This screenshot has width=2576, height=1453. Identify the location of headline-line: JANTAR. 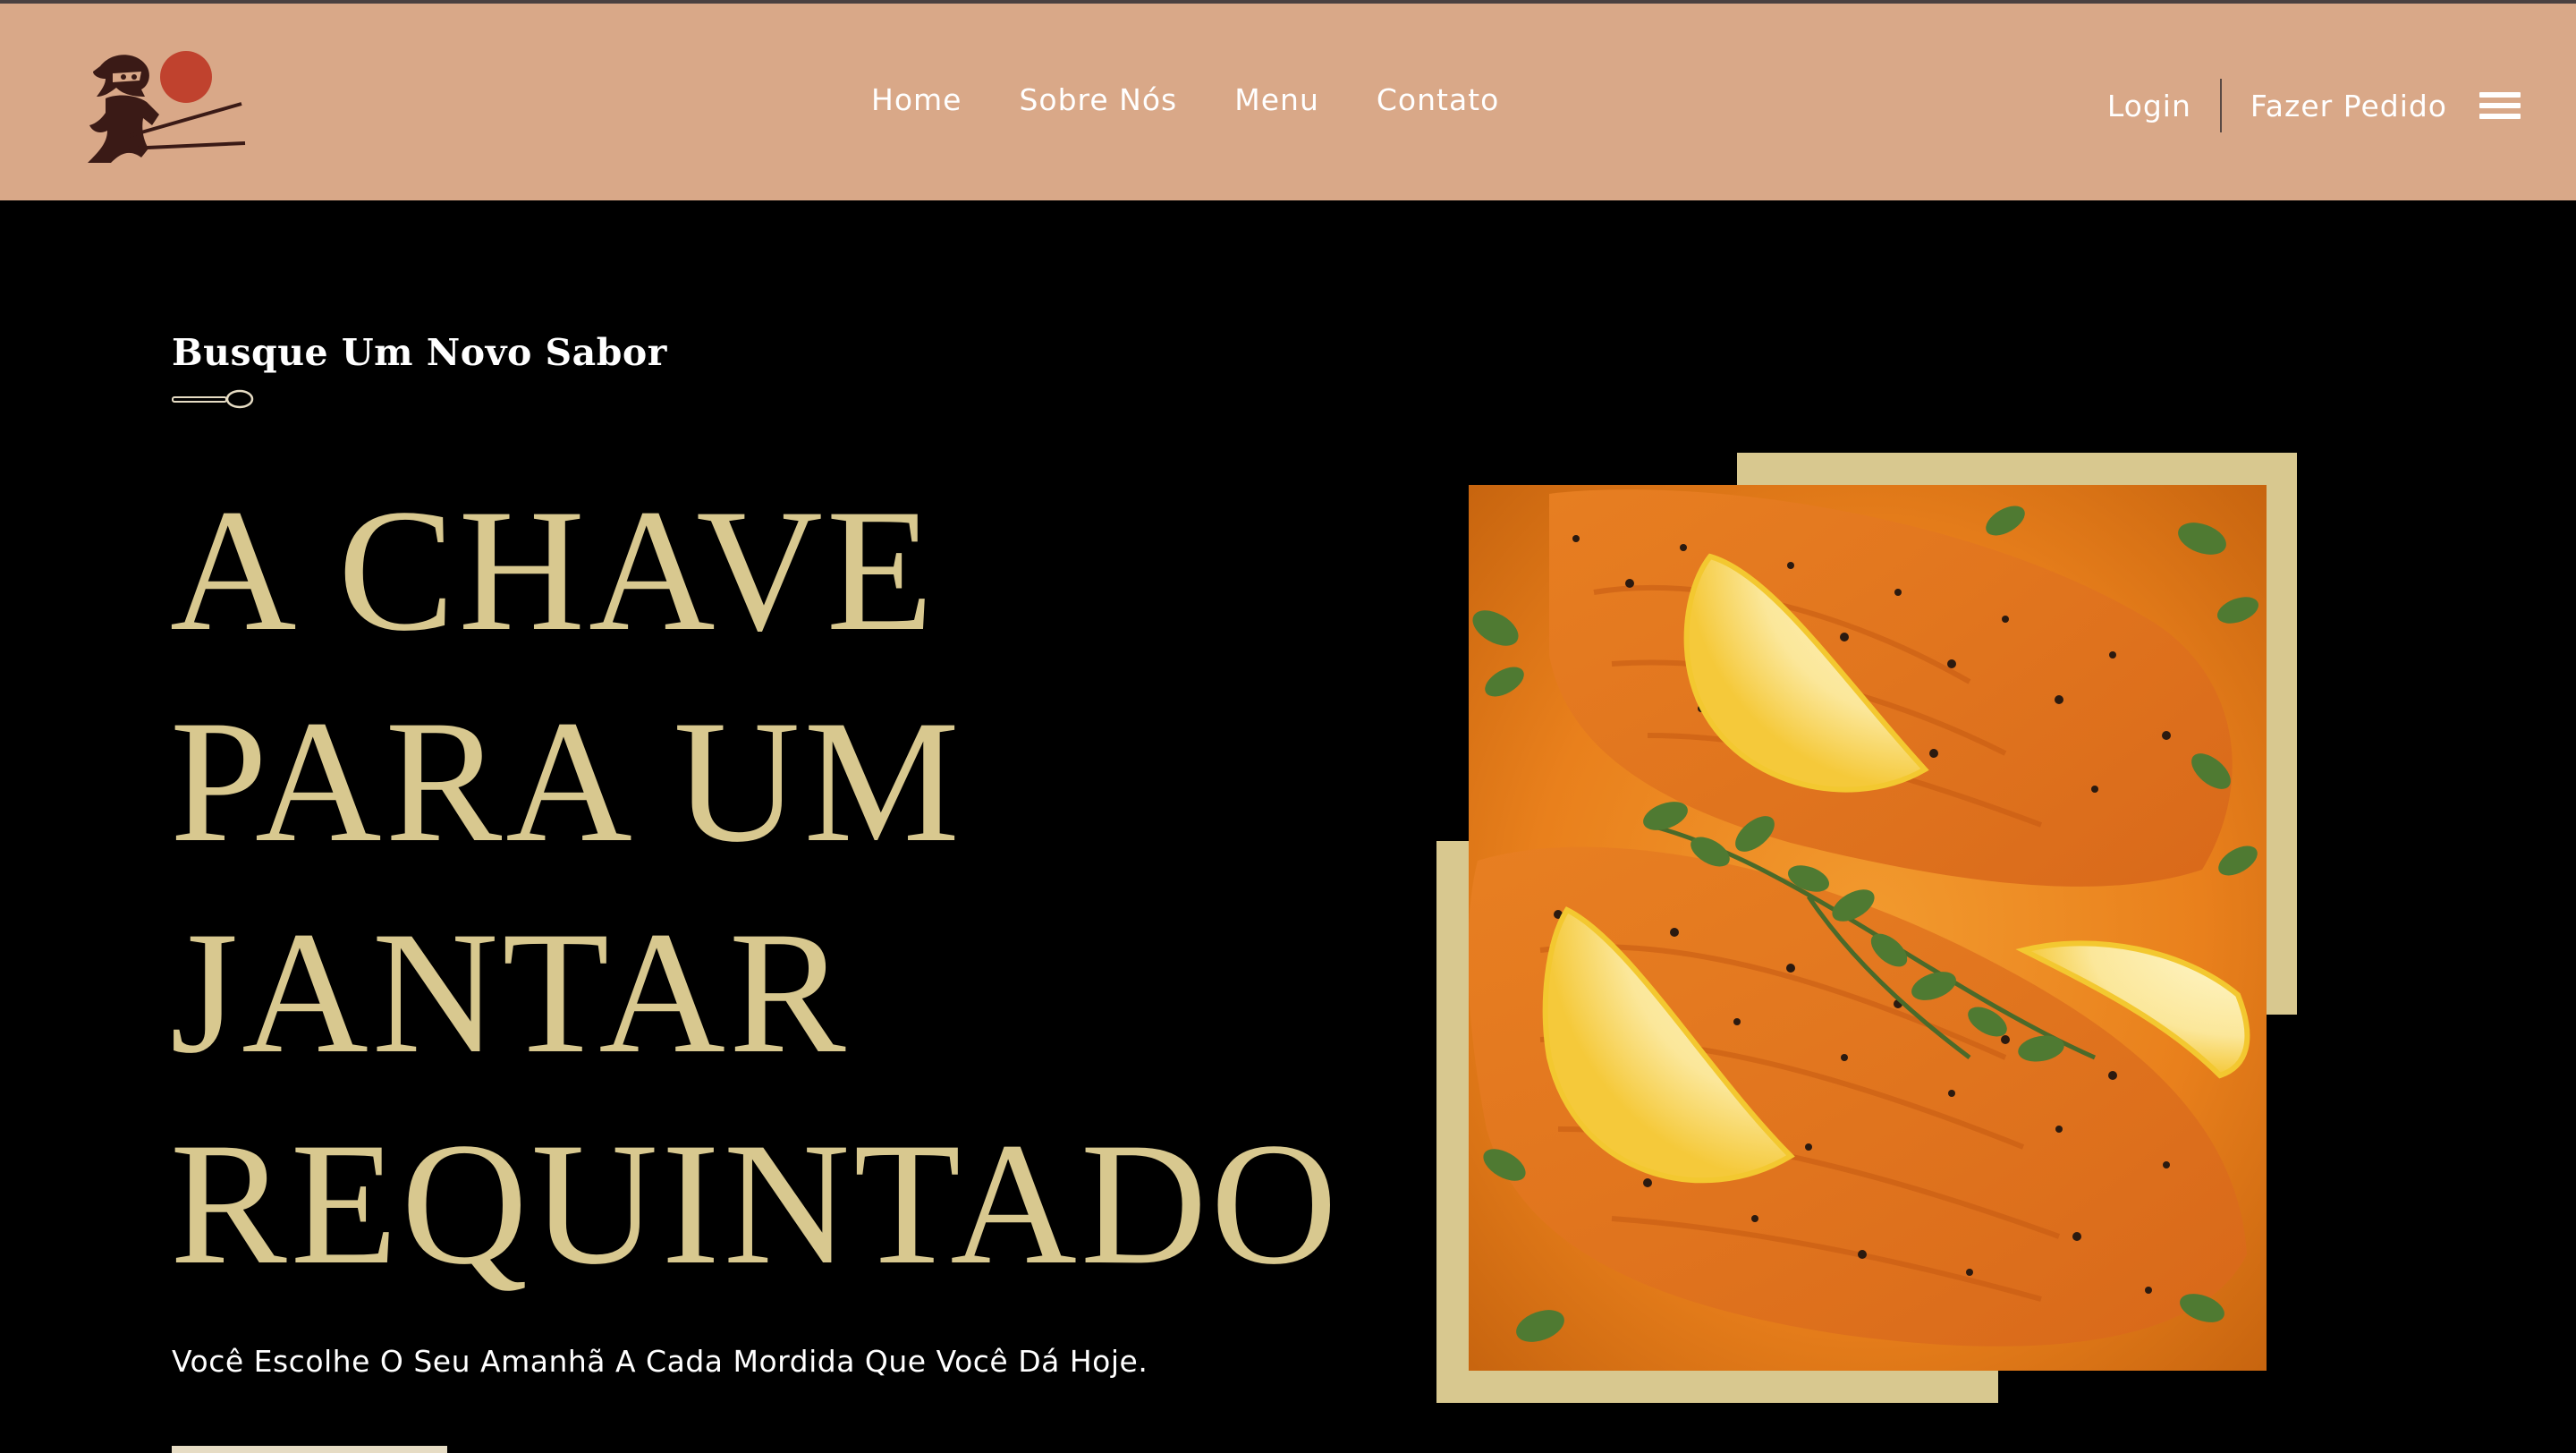
(510, 993).